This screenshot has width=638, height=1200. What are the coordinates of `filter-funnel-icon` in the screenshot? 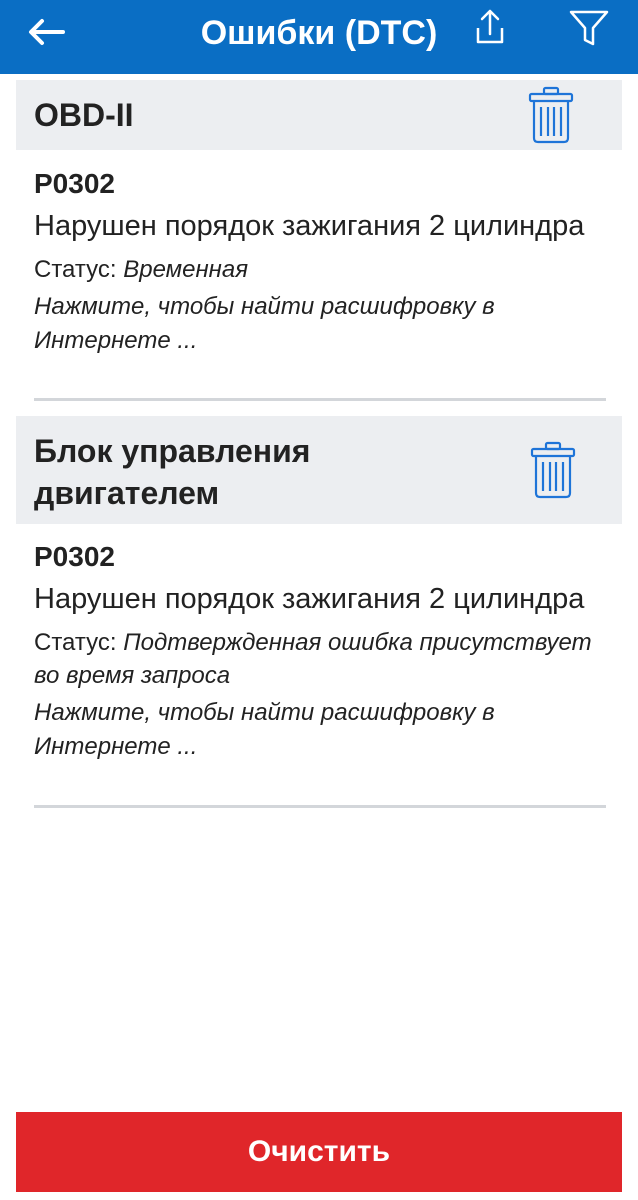 It's located at (589, 28).